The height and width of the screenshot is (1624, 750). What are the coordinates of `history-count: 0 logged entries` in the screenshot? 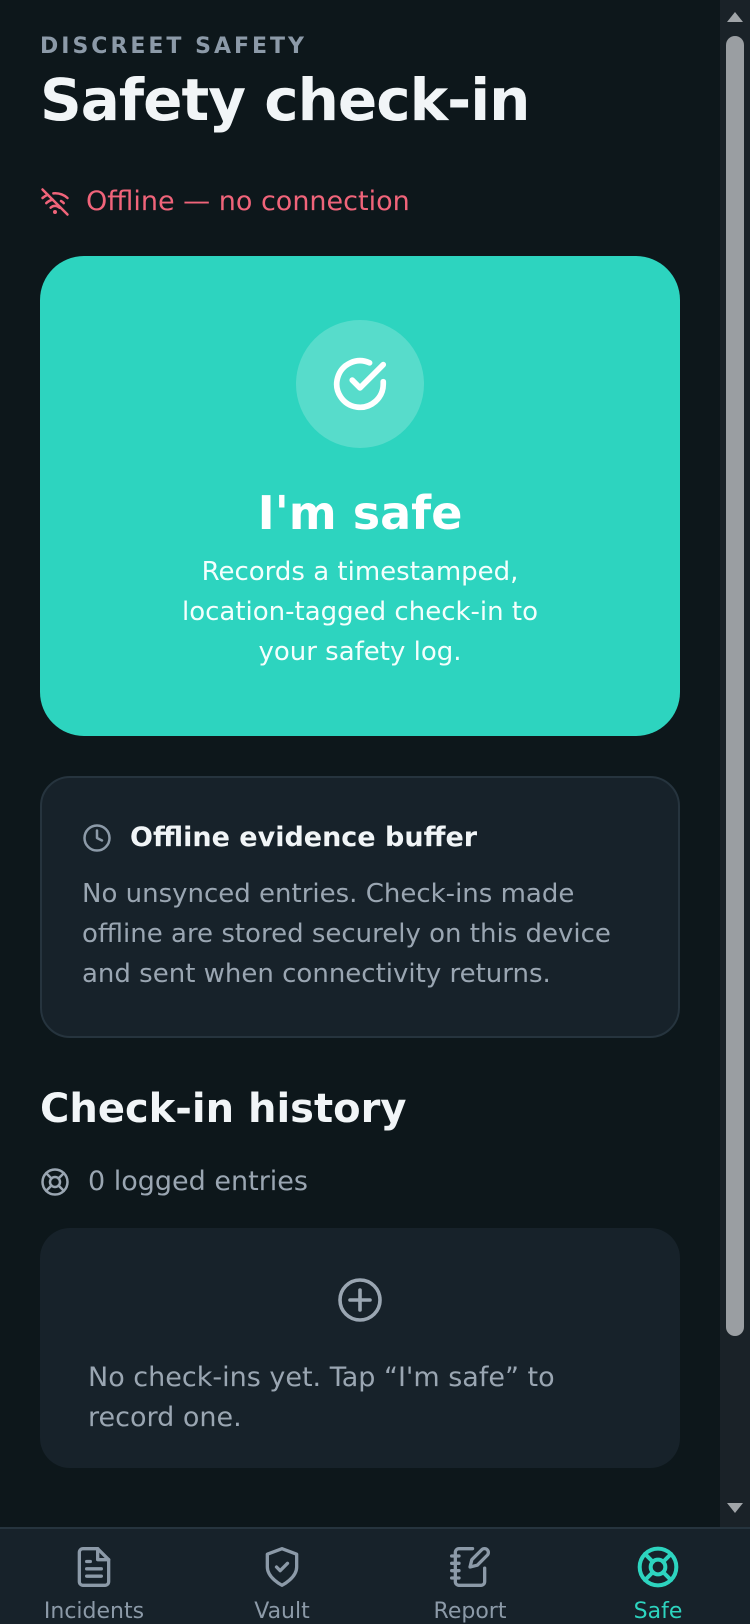 It's located at (174, 1181).